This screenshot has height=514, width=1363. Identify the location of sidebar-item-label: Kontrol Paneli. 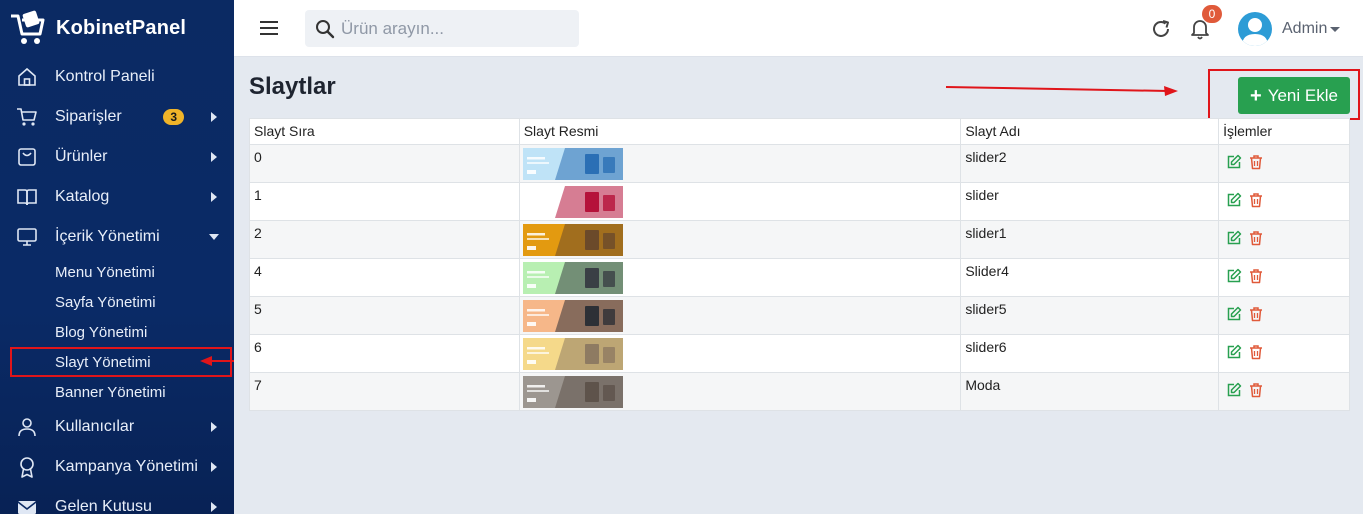
(105, 76).